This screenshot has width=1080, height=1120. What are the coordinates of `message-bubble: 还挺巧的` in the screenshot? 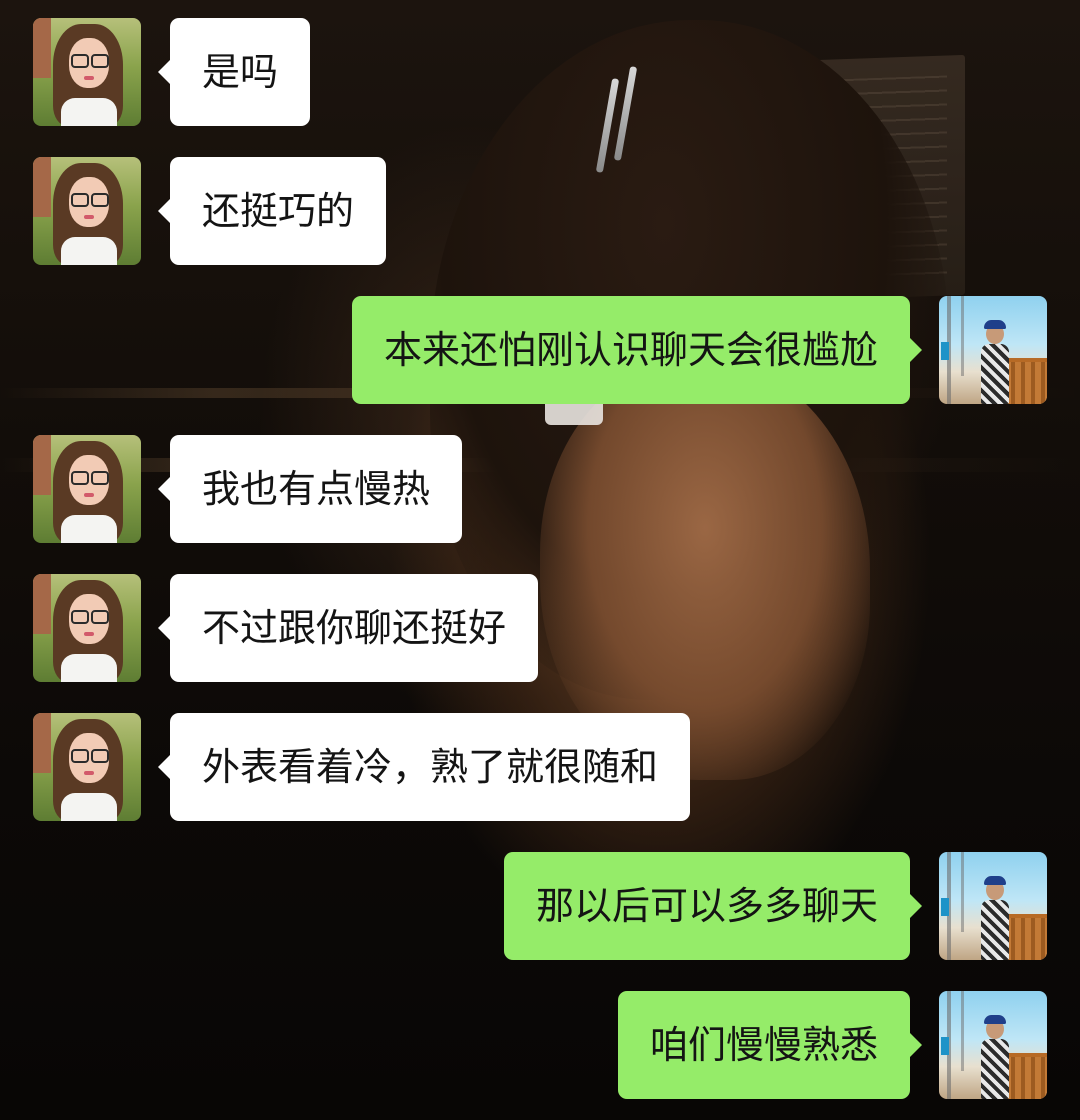 It's located at (272, 211).